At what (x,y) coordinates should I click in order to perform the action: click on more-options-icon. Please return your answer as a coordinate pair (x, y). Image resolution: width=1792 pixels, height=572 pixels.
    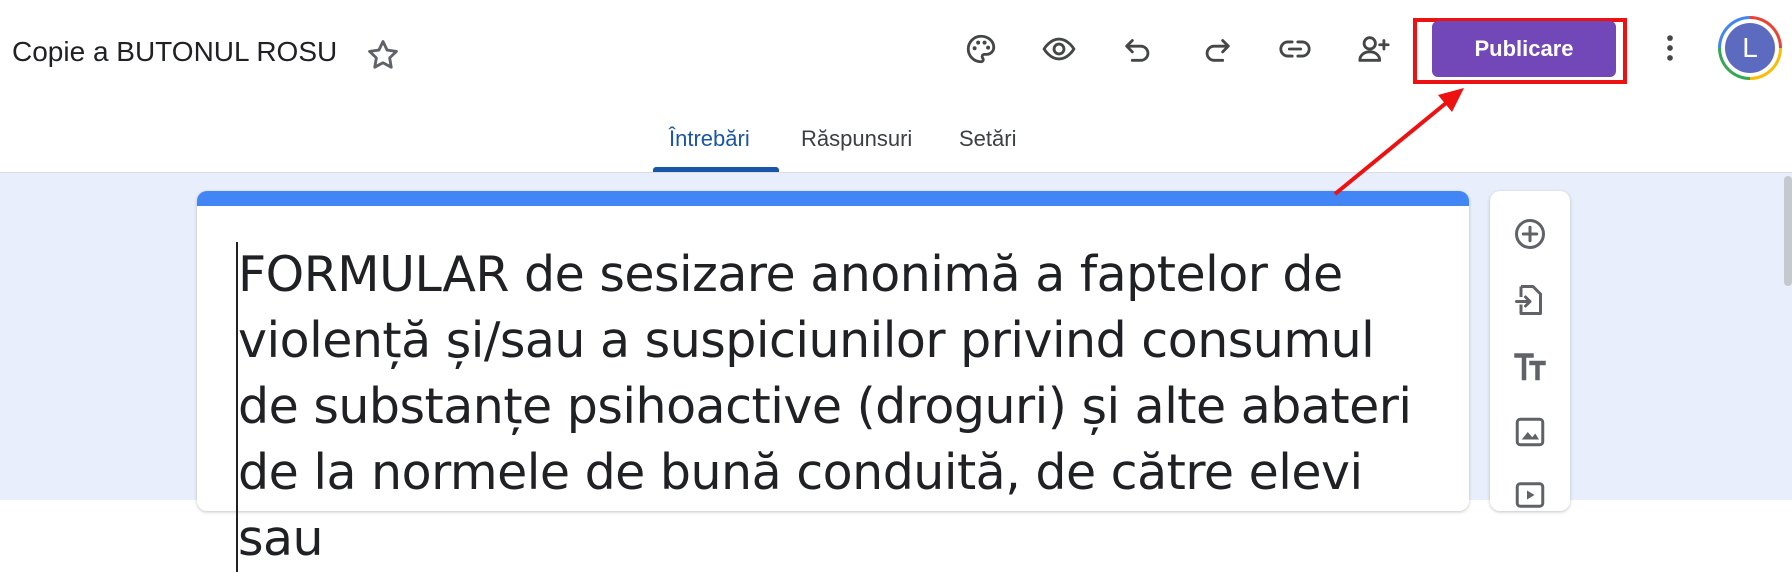
    Looking at the image, I should click on (1670, 48).